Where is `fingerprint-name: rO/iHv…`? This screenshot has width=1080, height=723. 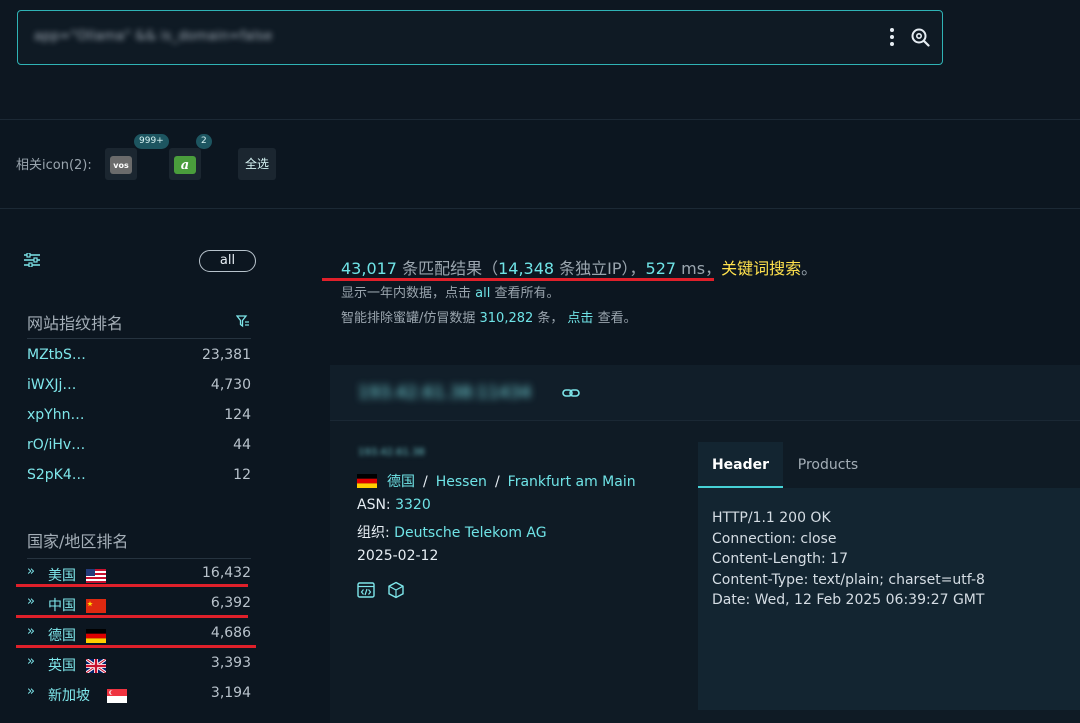 fingerprint-name: rO/iHv… is located at coordinates (56, 445).